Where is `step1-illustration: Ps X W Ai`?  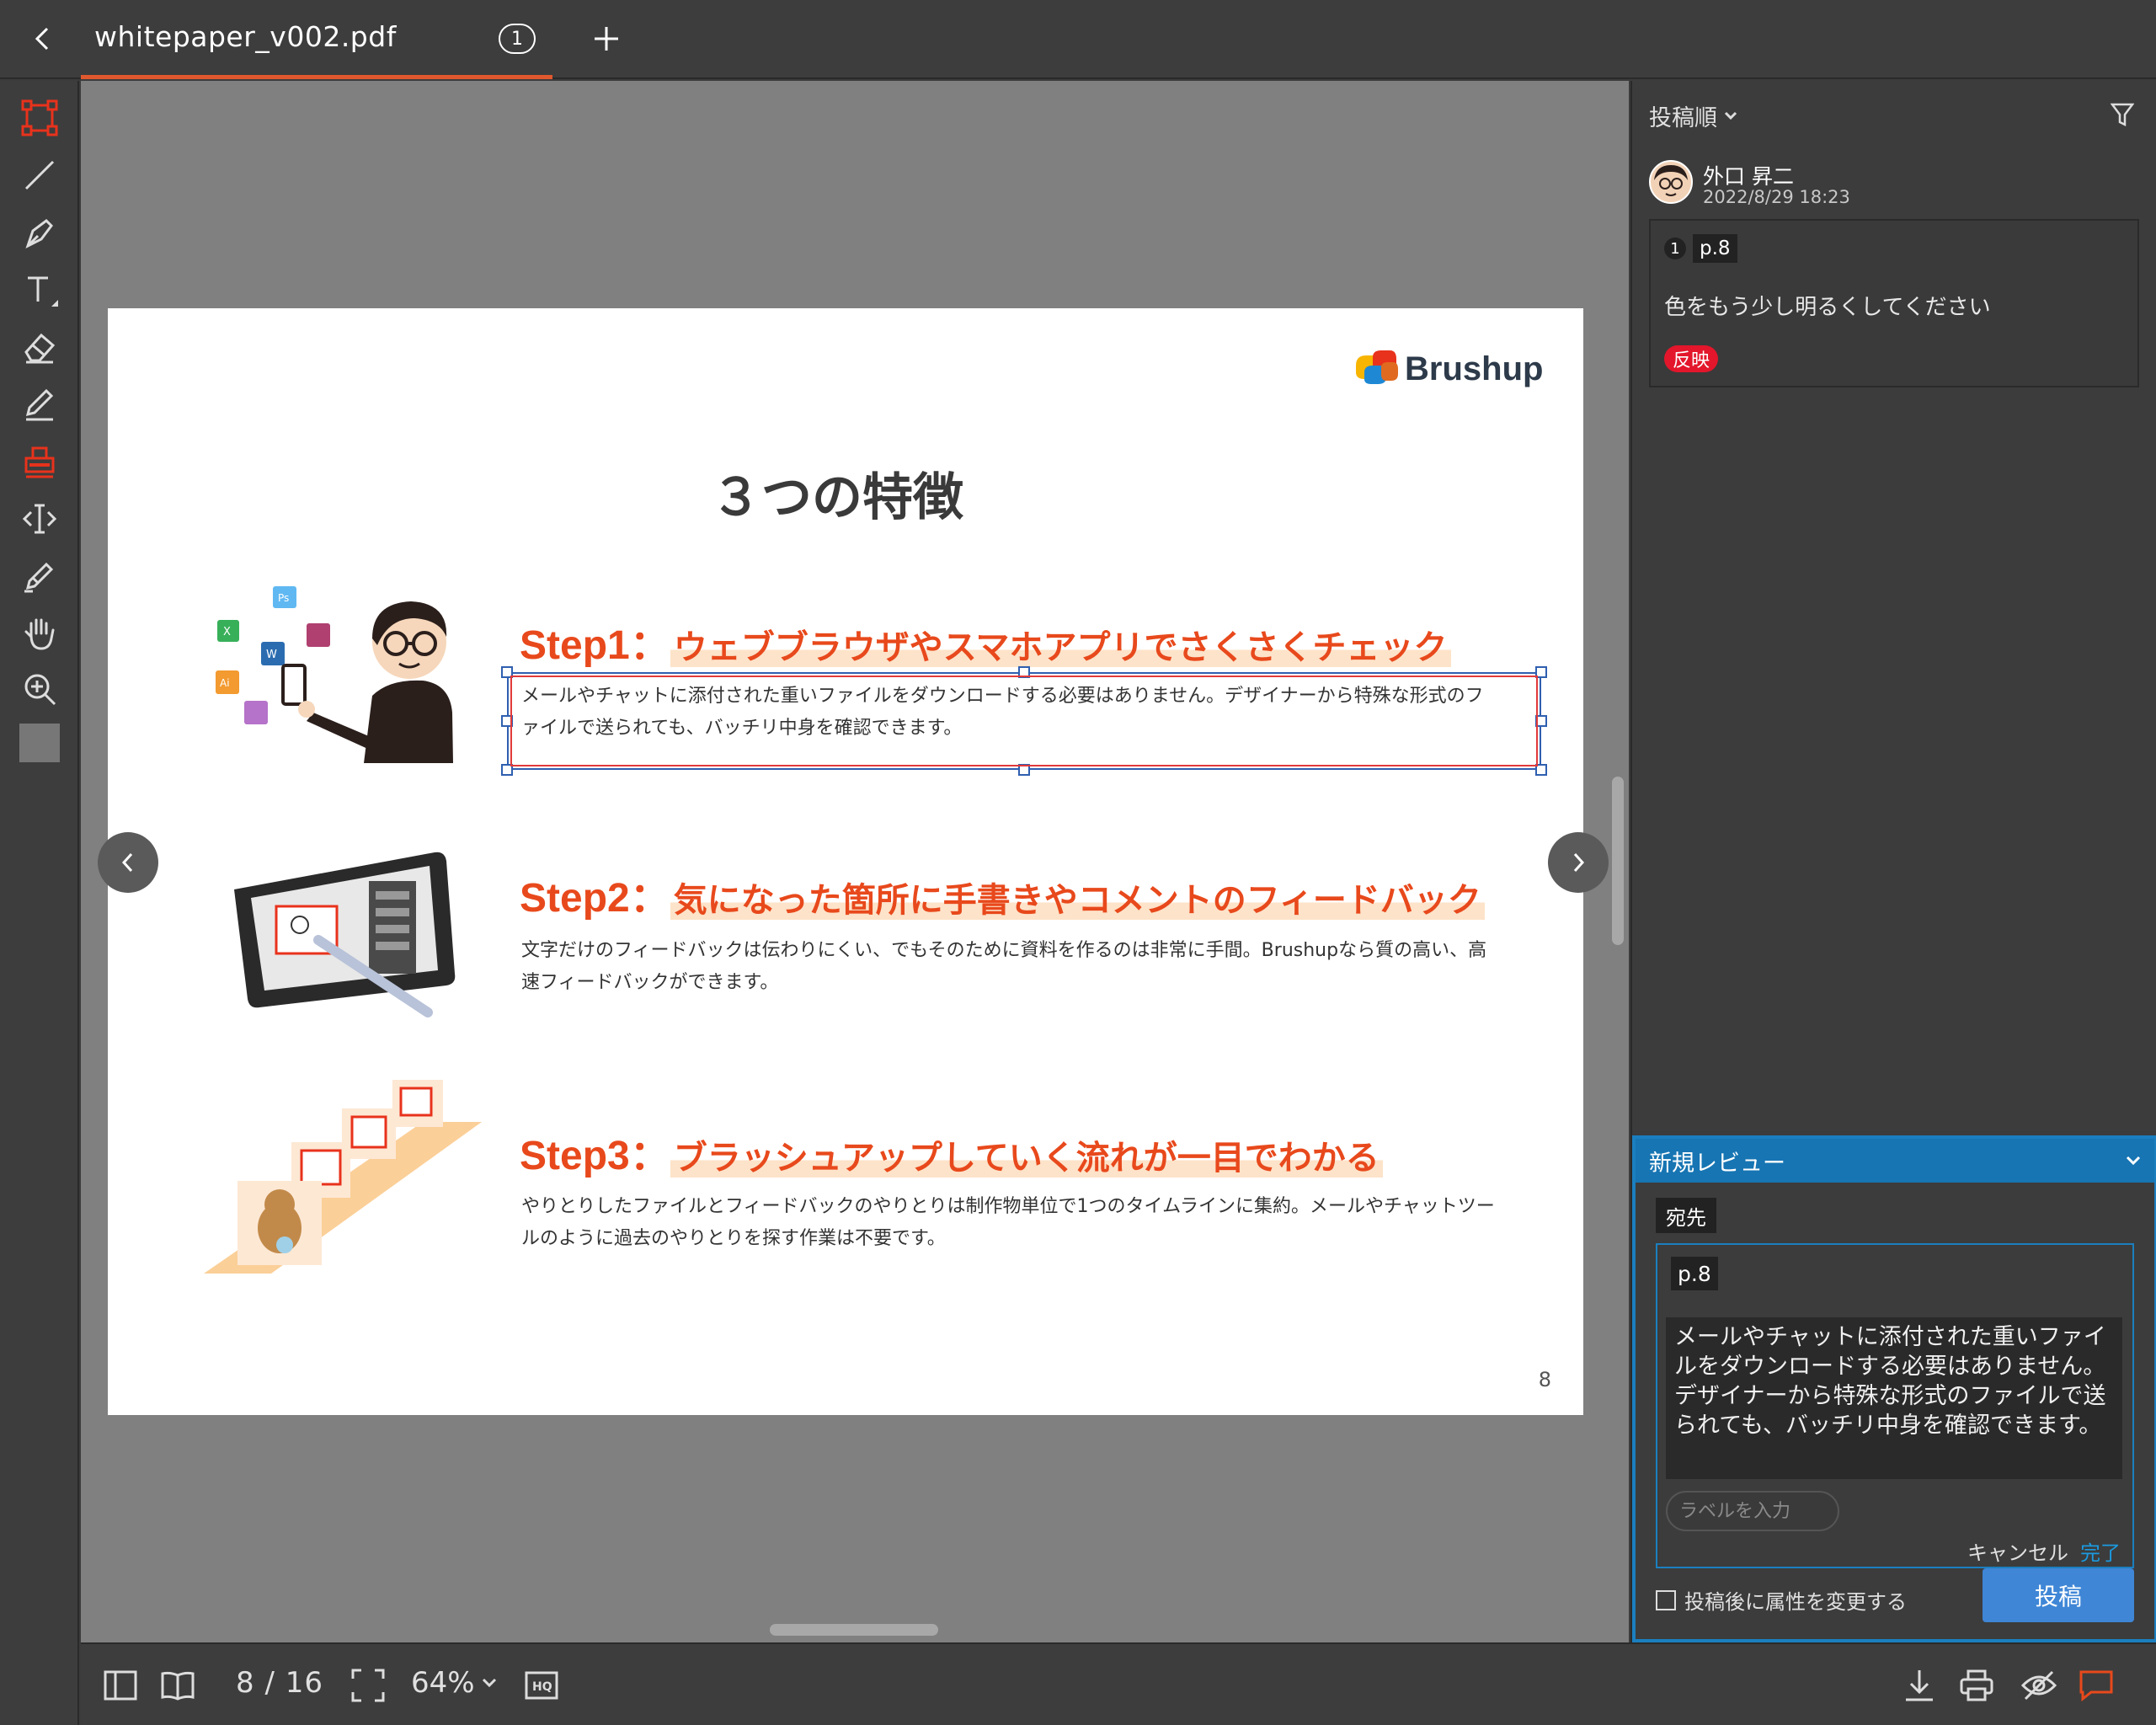
step1-illustration: Ps X W Ai is located at coordinates (334, 674).